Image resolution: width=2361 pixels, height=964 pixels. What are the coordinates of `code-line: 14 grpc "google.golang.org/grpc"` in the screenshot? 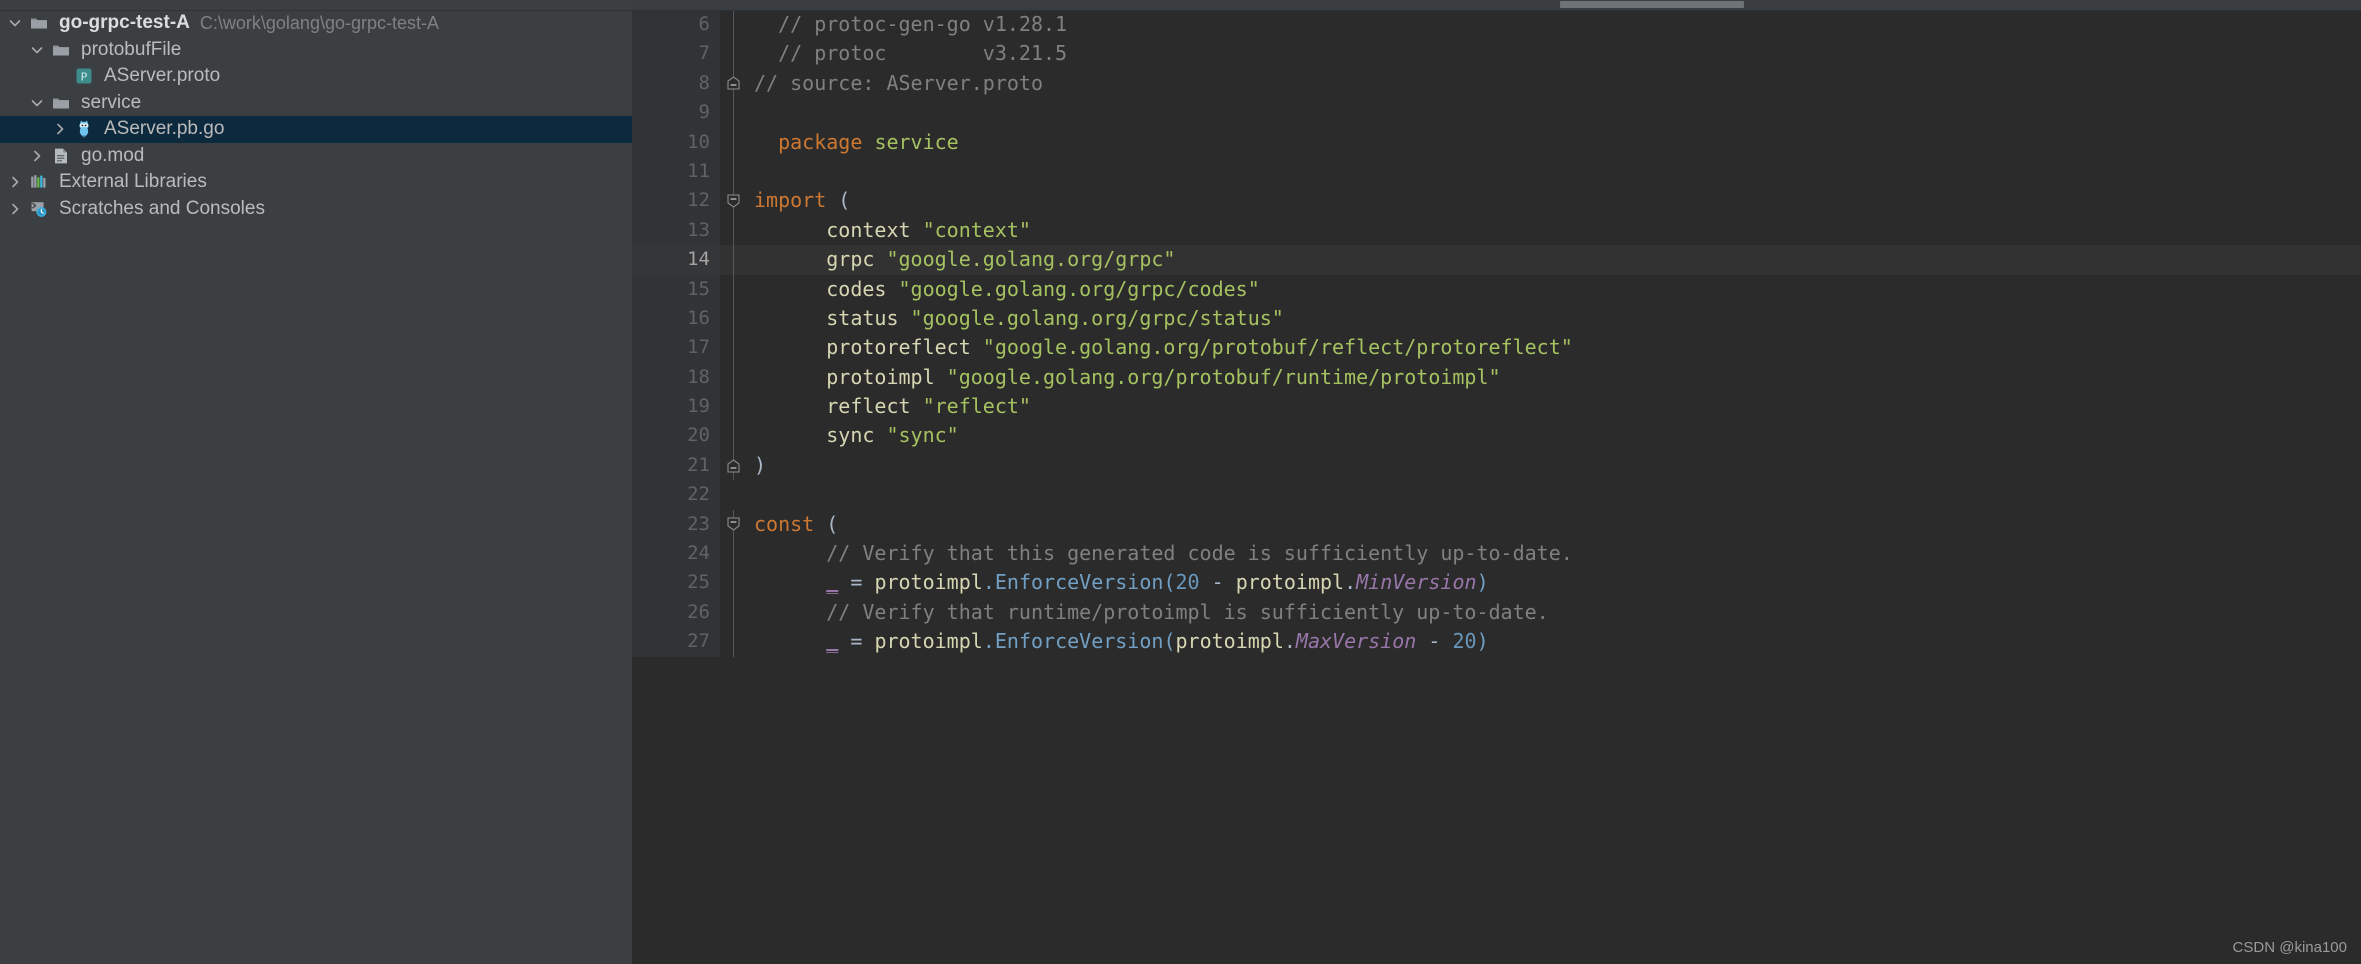 It's located at (1496, 260).